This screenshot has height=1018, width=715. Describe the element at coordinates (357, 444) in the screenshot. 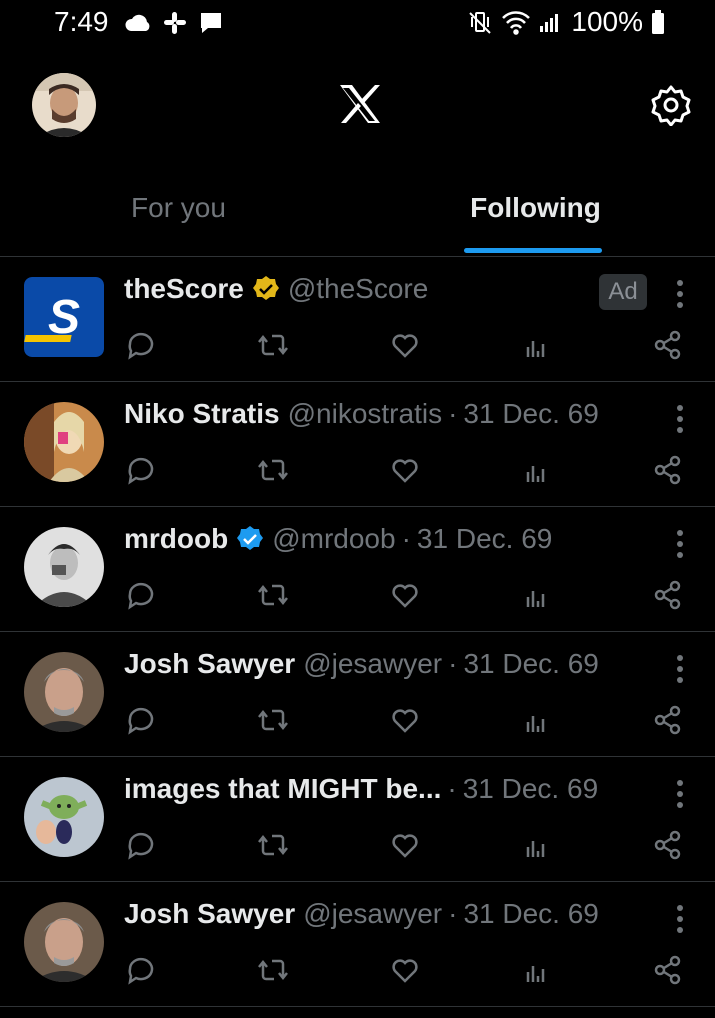

I see `post: Niko Stratis @nikostratis · 31 Dec. 69` at that location.